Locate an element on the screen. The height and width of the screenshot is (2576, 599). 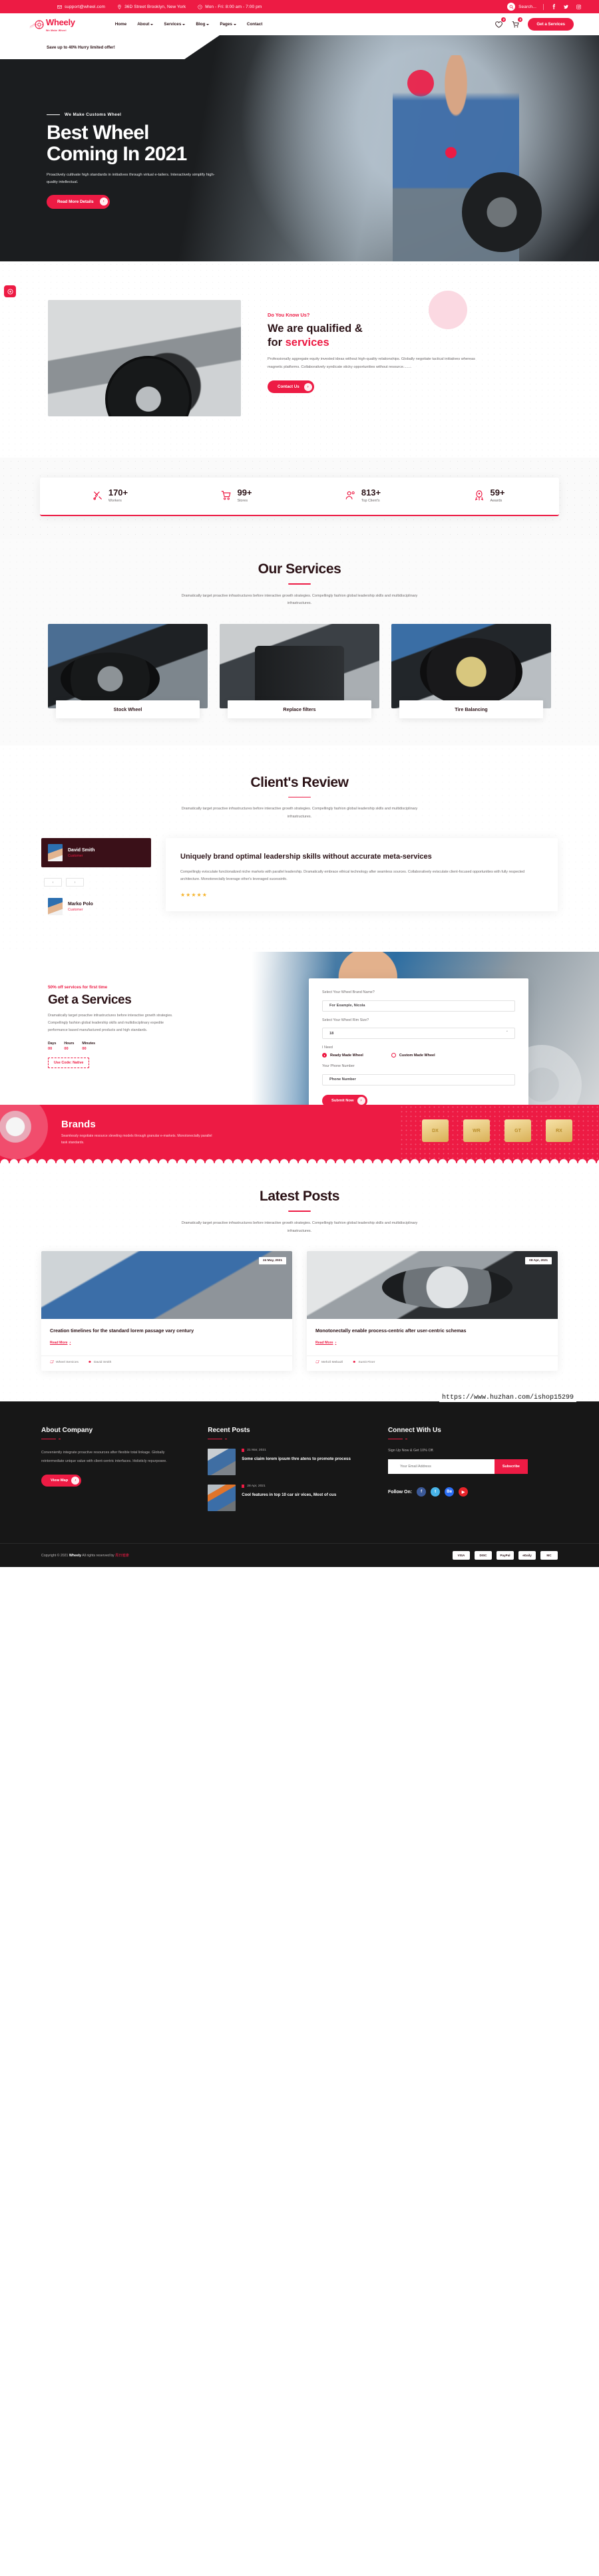
phone-field-label: Your Phone Number is located at coordinates (338, 1066).